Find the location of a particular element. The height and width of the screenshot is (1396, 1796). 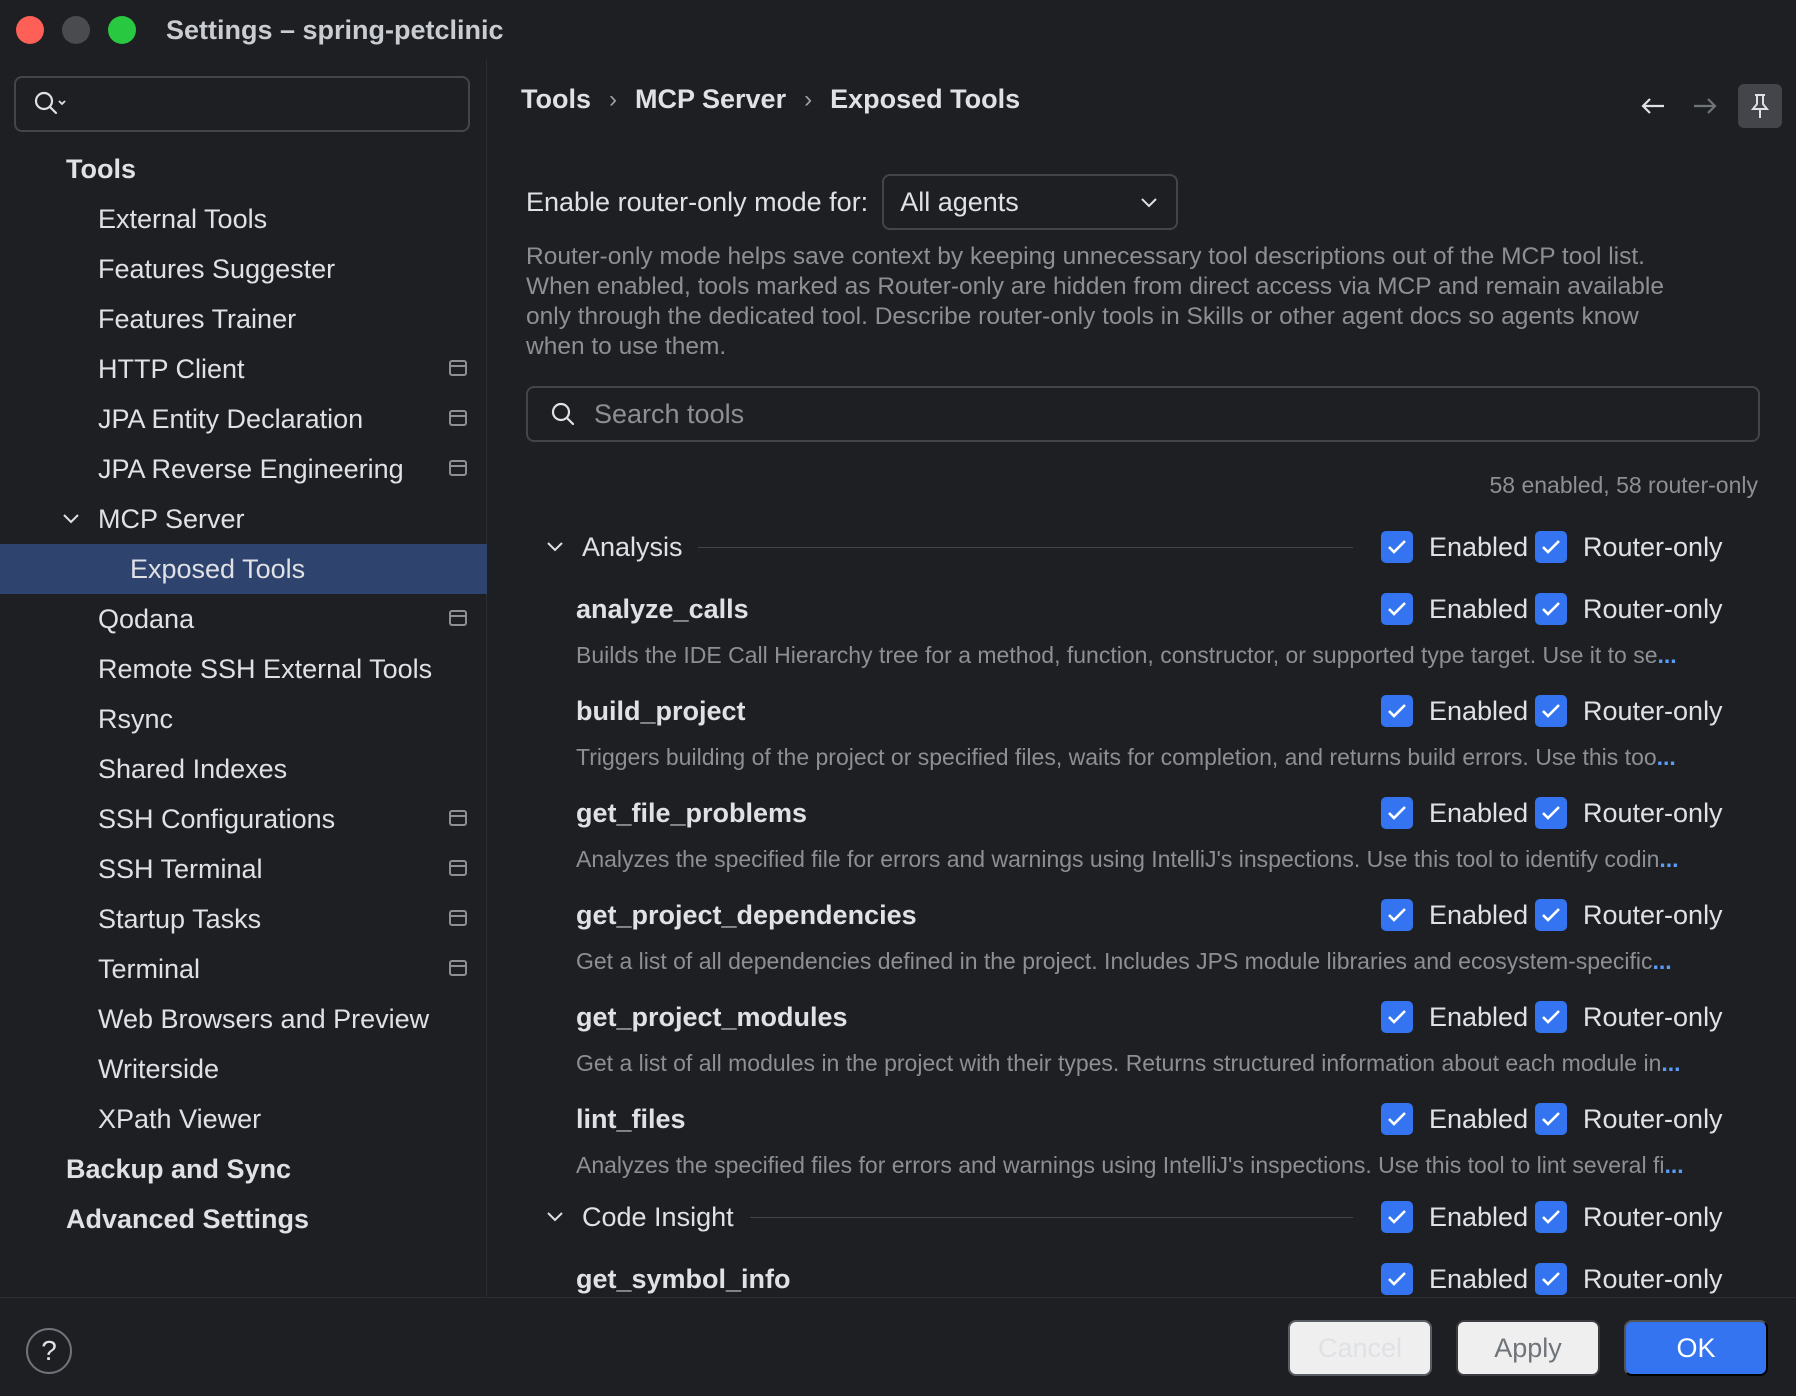

tool-search-input is located at coordinates (1144, 414).